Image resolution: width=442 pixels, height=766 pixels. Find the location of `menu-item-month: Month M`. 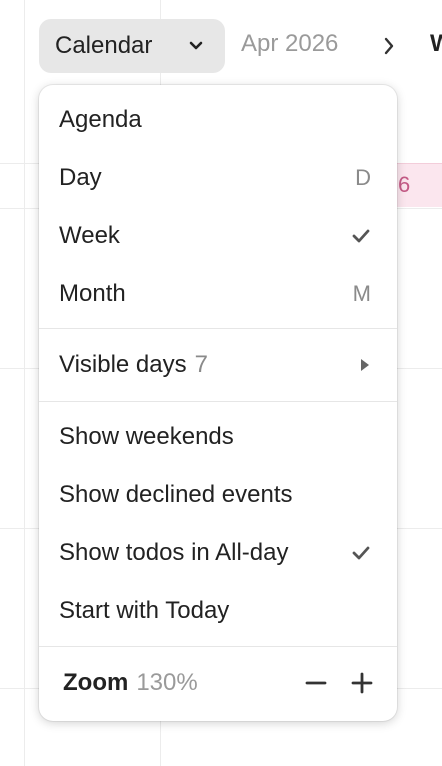

menu-item-month: Month M is located at coordinates (218, 294).